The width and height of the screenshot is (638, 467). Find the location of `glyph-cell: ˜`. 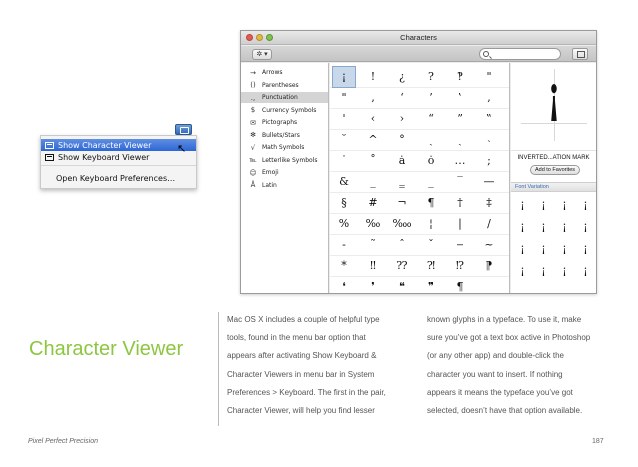

glyph-cell: ˜ is located at coordinates (373, 245).